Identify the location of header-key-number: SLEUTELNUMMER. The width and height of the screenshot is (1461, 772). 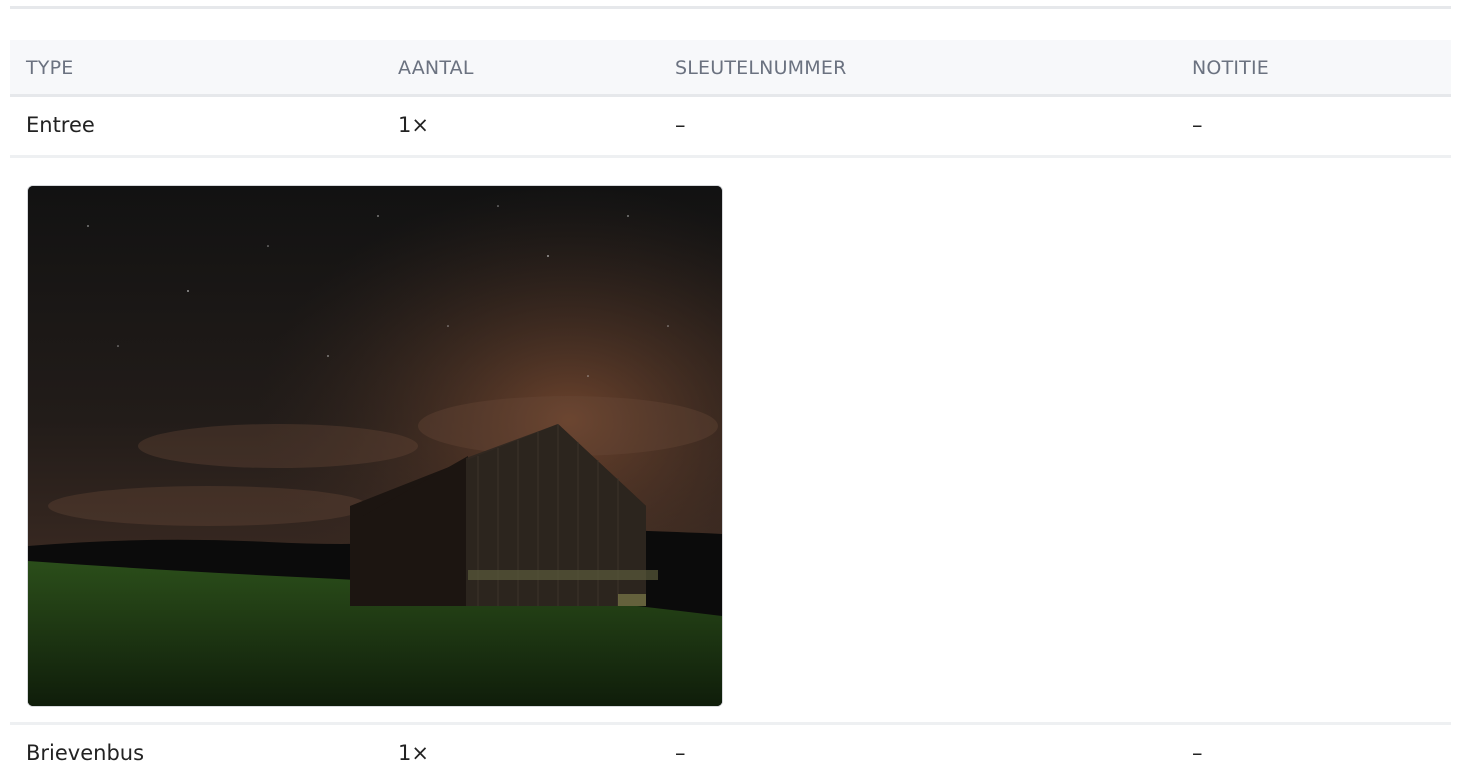
(761, 68).